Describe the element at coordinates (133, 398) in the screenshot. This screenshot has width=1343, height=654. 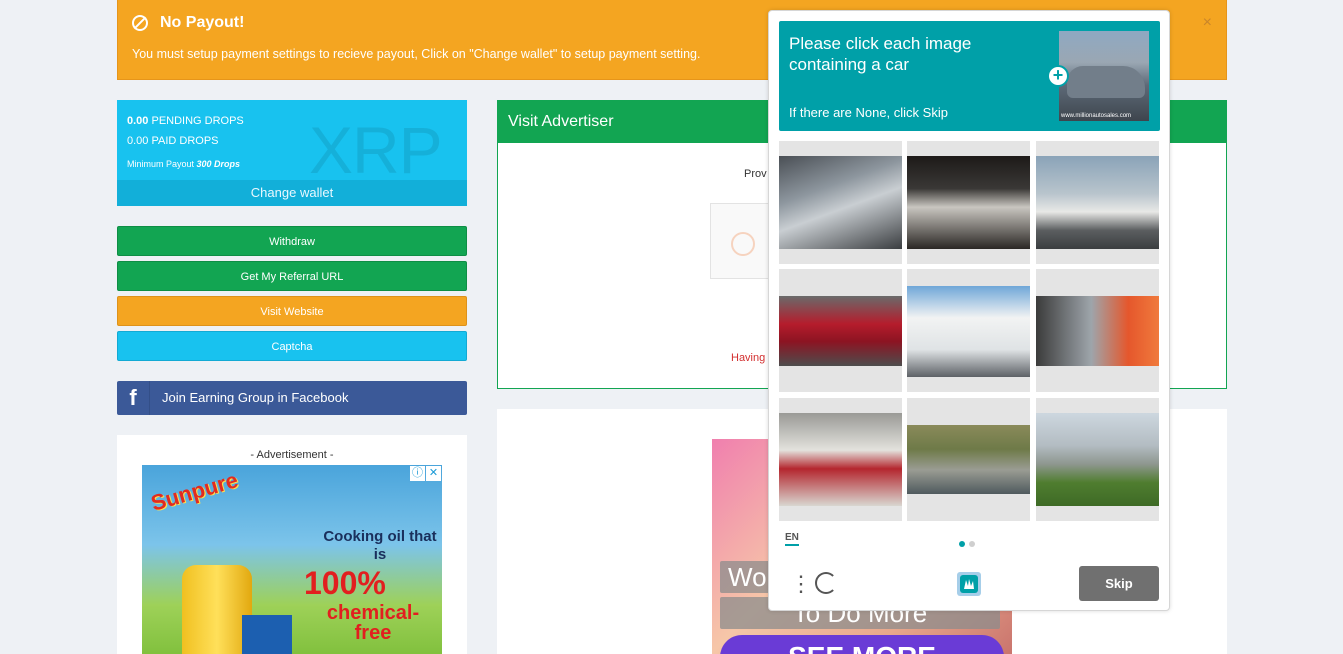
I see `facebook-icon: f` at that location.